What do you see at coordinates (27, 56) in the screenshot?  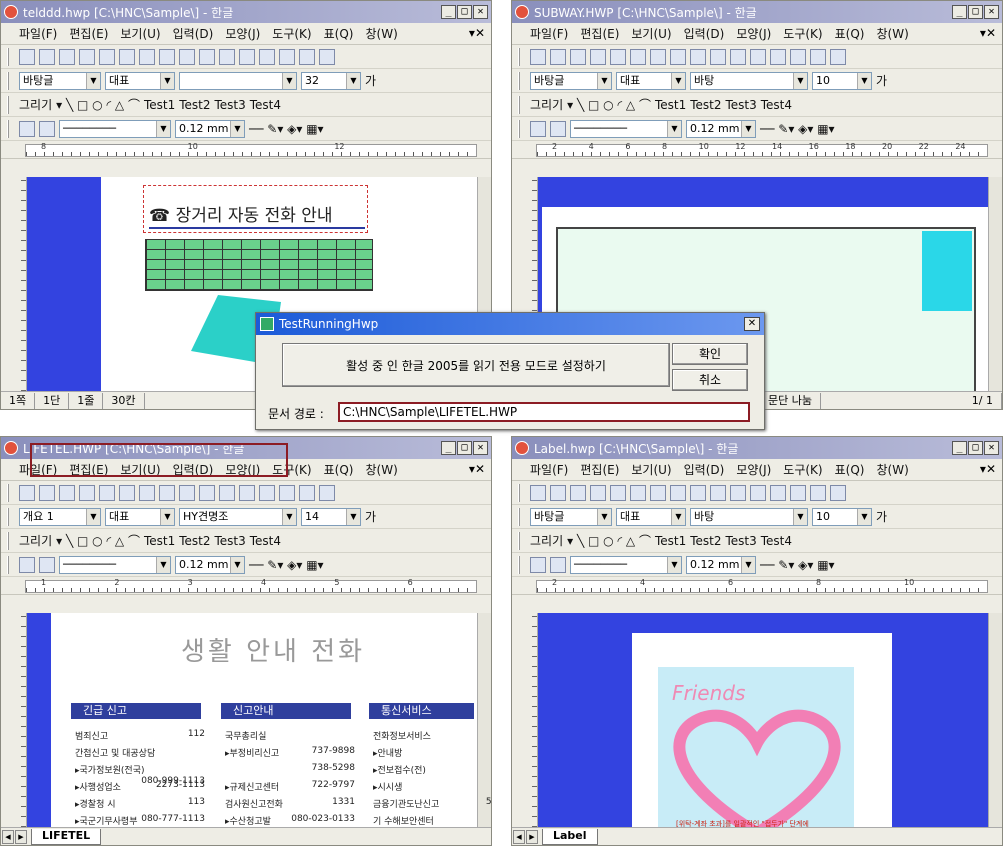 I see `new-icon` at bounding box center [27, 56].